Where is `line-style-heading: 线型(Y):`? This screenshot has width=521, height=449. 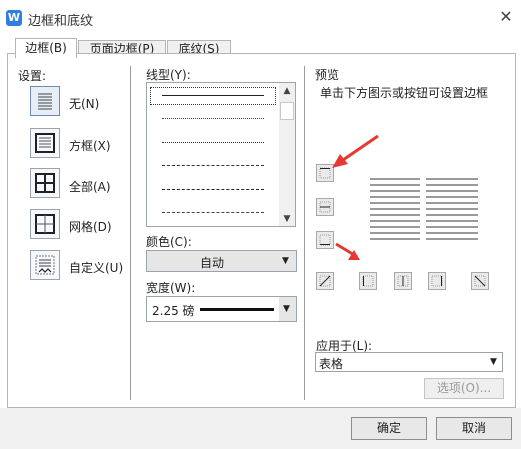
line-style-heading: 线型(Y): is located at coordinates (168, 75).